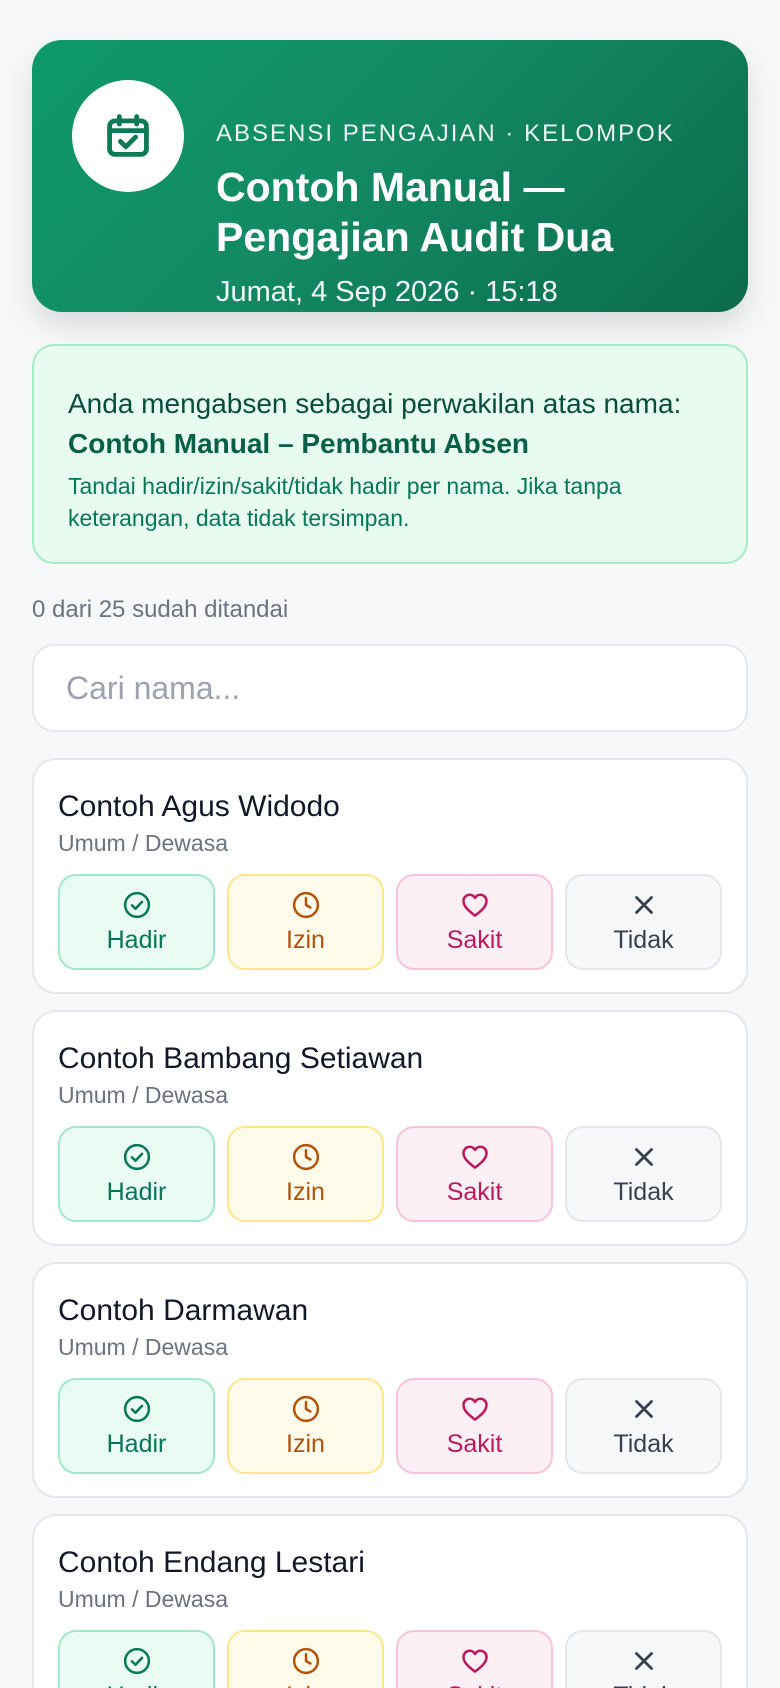 This screenshot has height=1688, width=780. Describe the element at coordinates (211, 1562) in the screenshot. I see `member-name: Contoh Endang Lestari` at that location.